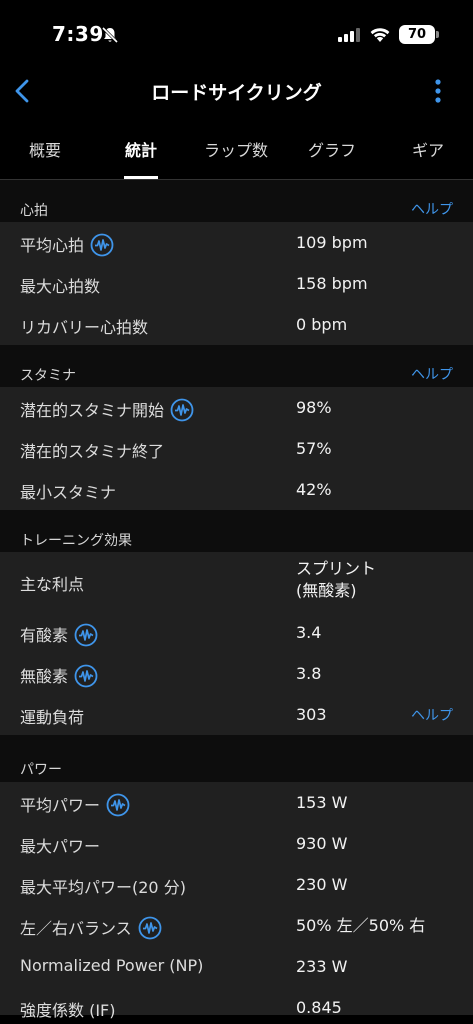  Describe the element at coordinates (319, 1007) in the screenshot. I see `stat-value: 0.845` at that location.